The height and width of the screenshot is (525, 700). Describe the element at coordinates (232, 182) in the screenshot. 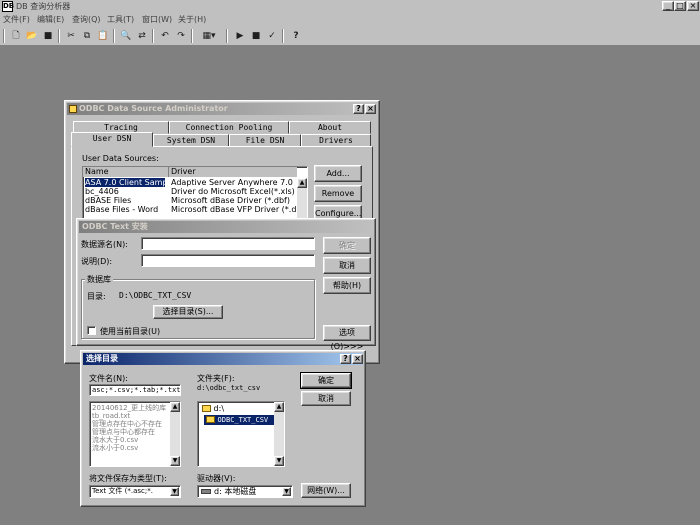

I see `row-driver: Adaptive Server Anywhere 7.0` at that location.